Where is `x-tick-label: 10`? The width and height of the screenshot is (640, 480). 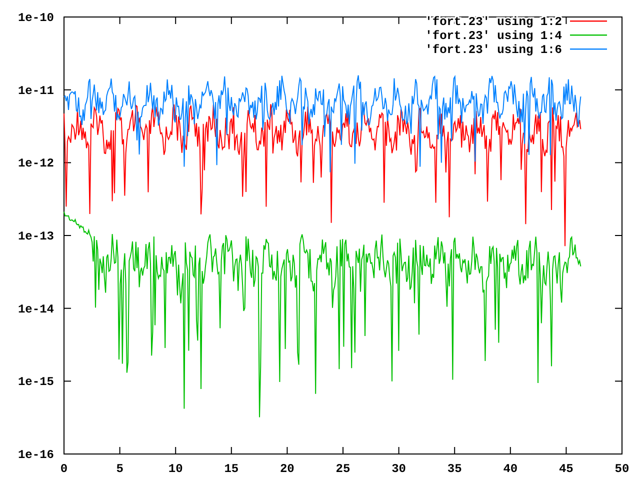 x-tick-label: 10 is located at coordinates (175, 469).